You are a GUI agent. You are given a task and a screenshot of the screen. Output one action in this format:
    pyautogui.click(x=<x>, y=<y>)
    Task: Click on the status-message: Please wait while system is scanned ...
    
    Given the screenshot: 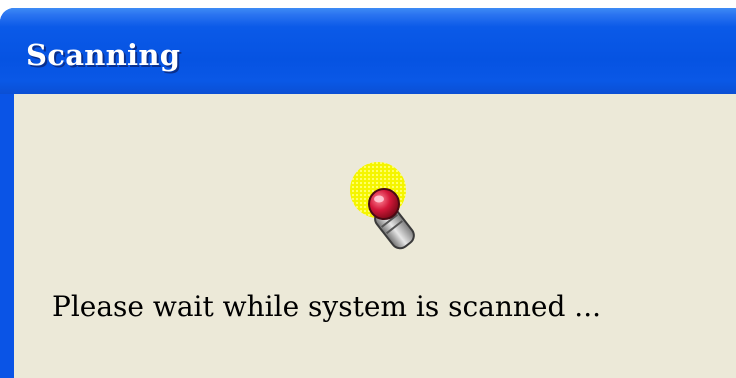 What is the action you would take?
    pyautogui.click(x=327, y=306)
    